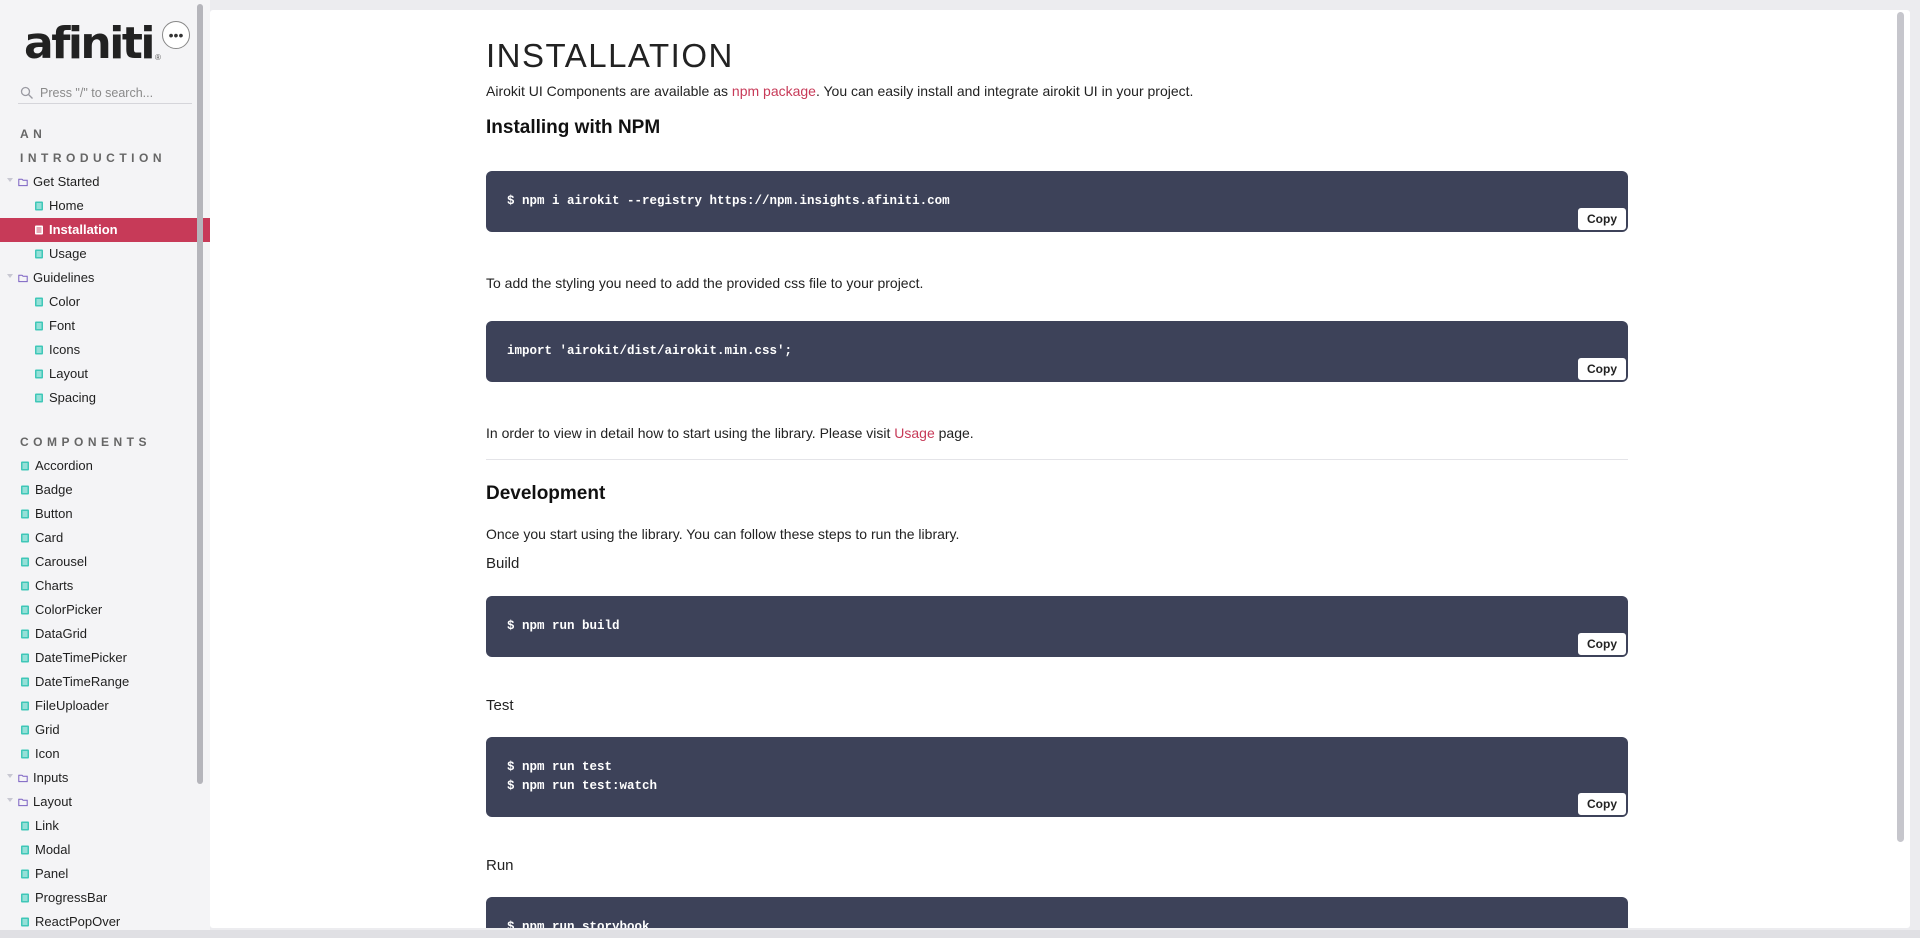 The image size is (1920, 938). Describe the element at coordinates (105, 730) in the screenshot. I see `sidebar-item-grid: Grid` at that location.